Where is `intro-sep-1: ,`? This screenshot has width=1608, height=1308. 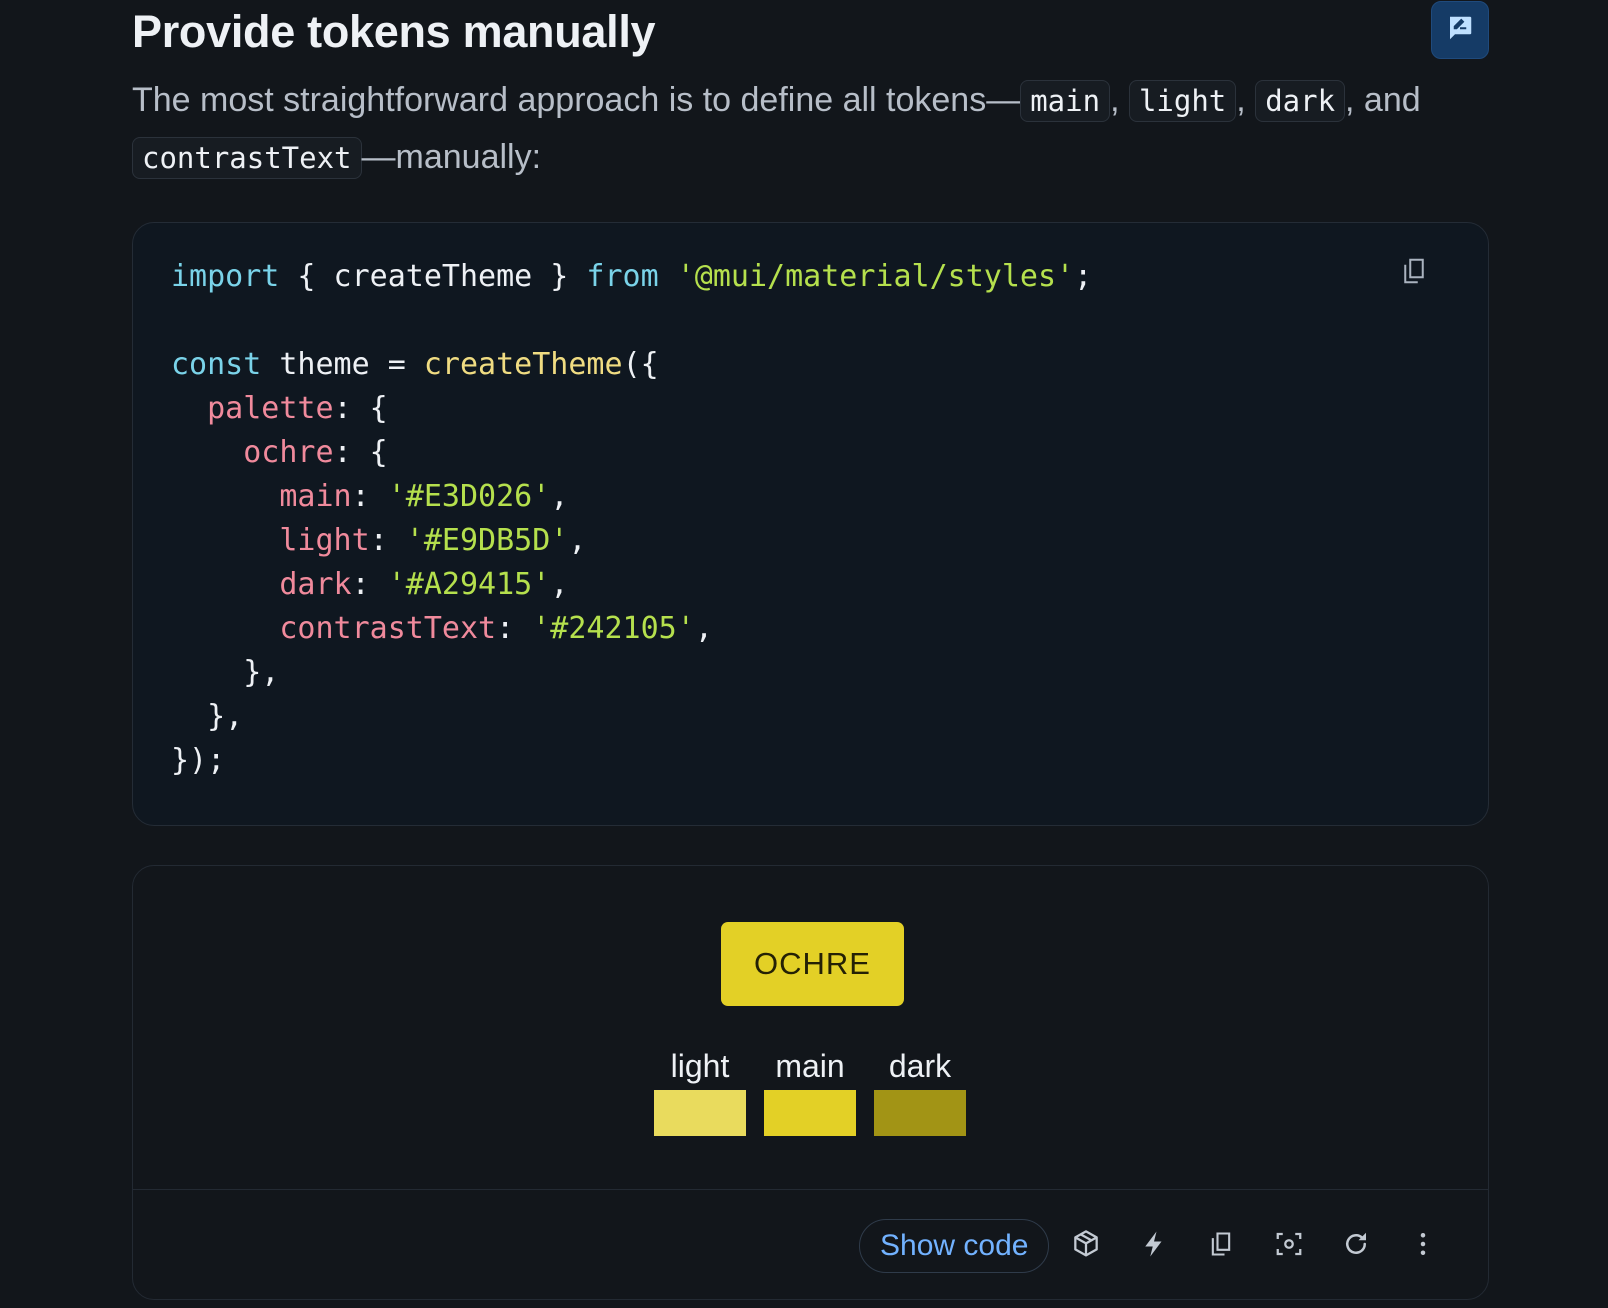 intro-sep-1: , is located at coordinates (1119, 100).